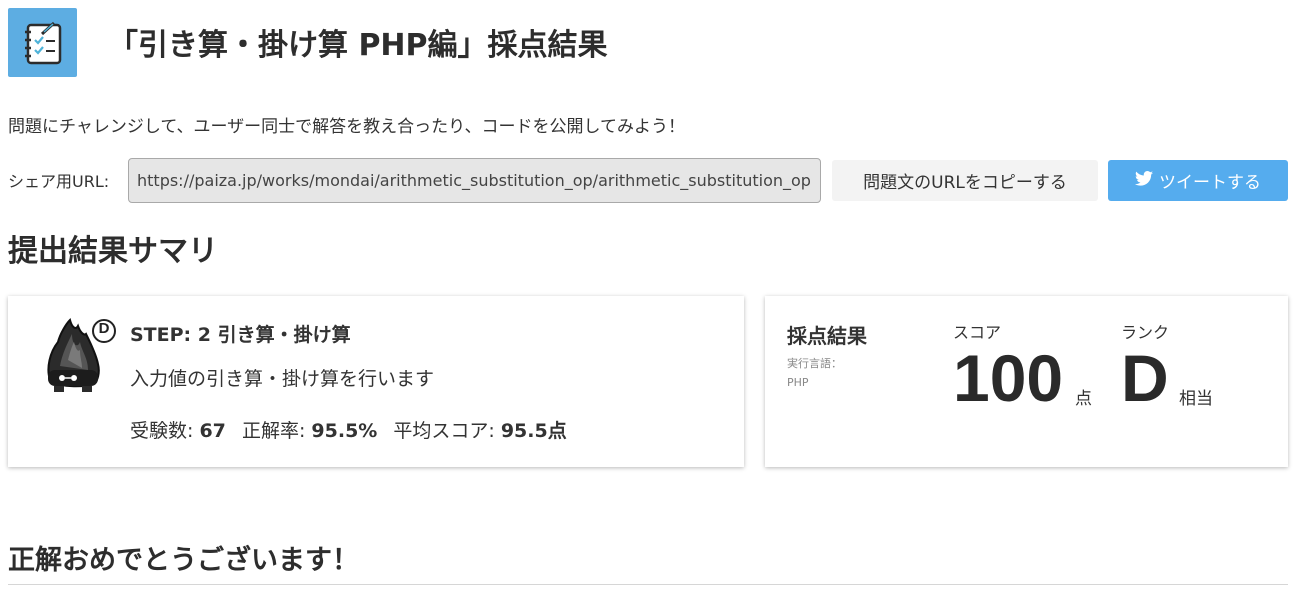  Describe the element at coordinates (162, 431) in the screenshot. I see `examinees-label: 受験数:` at that location.